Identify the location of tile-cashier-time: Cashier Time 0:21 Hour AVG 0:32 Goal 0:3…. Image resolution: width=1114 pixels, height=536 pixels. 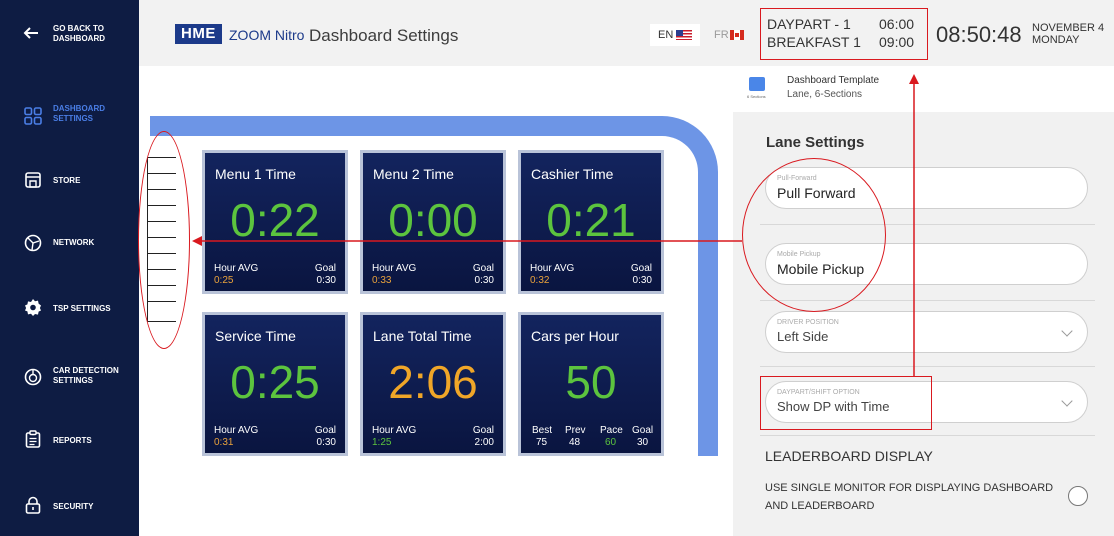
(591, 222).